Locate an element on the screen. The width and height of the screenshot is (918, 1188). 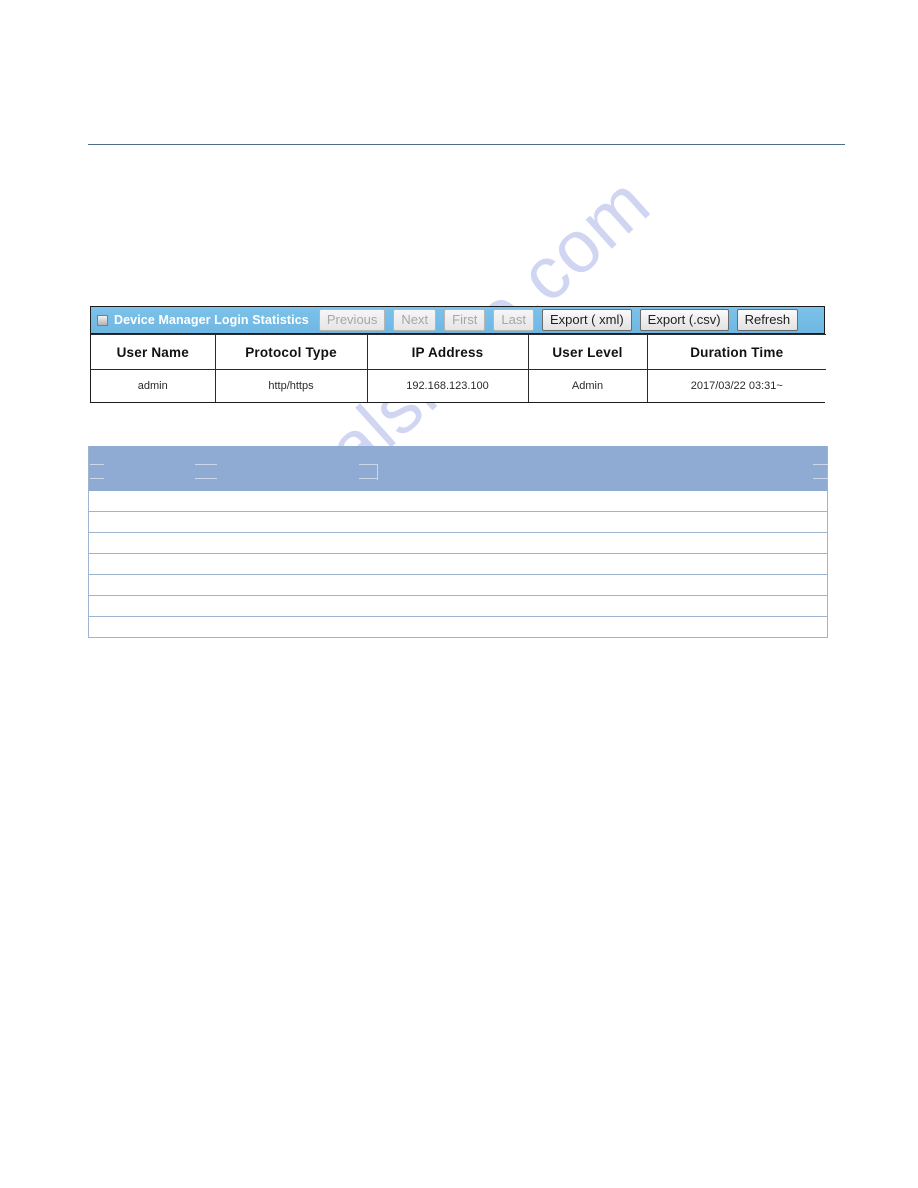
last-button: Last is located at coordinates (513, 320).